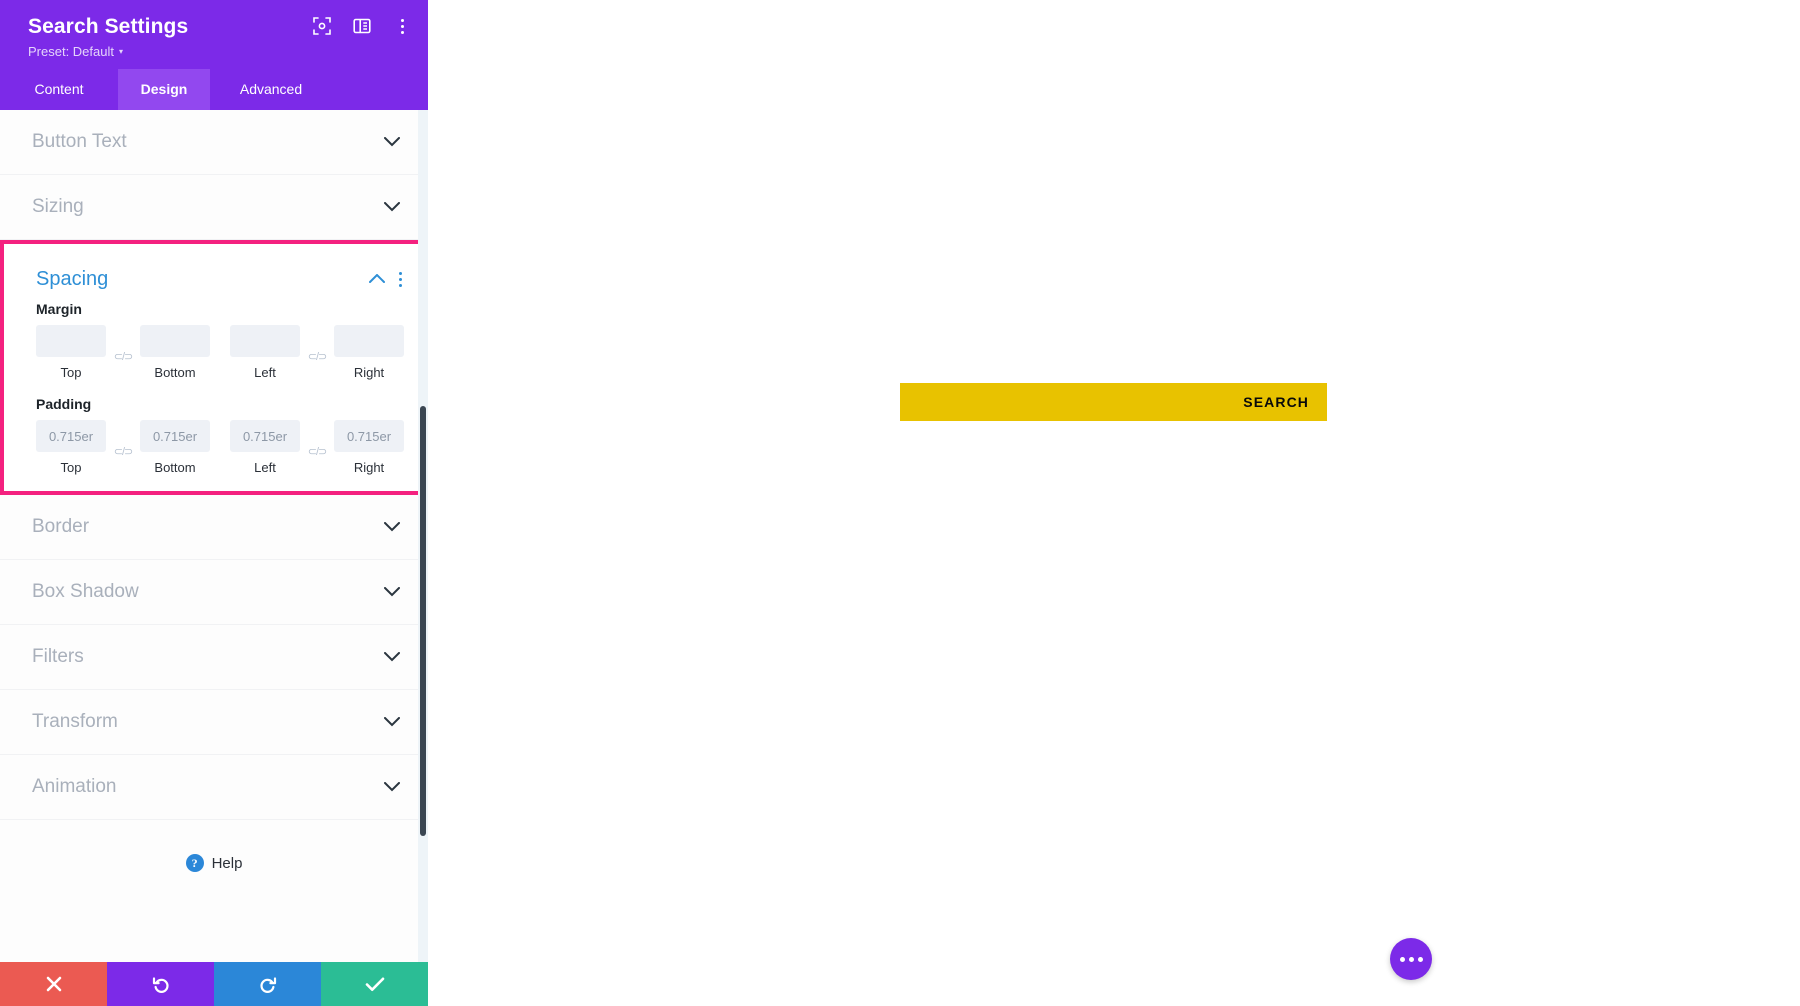  Describe the element at coordinates (160, 984) in the screenshot. I see `undo-button` at that location.